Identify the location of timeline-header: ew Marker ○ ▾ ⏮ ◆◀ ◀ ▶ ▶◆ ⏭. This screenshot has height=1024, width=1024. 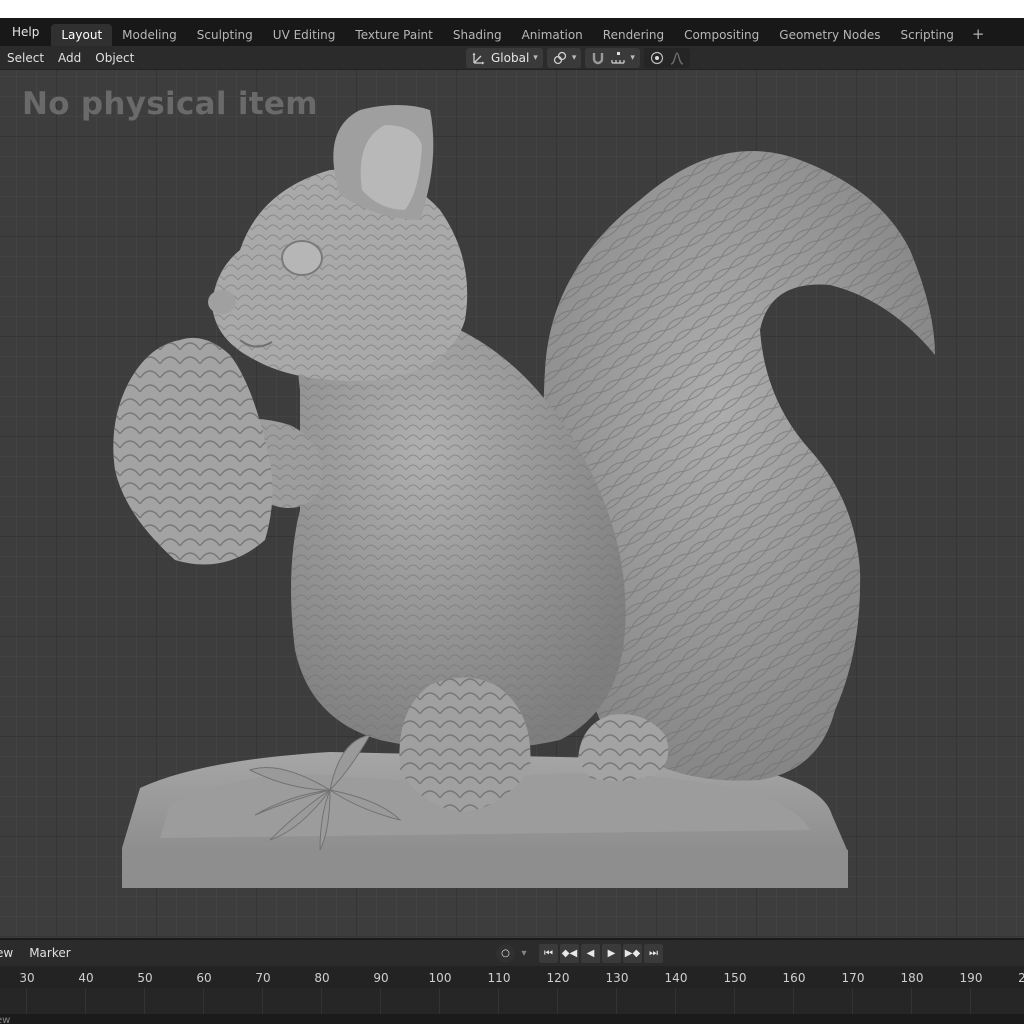
(512, 952).